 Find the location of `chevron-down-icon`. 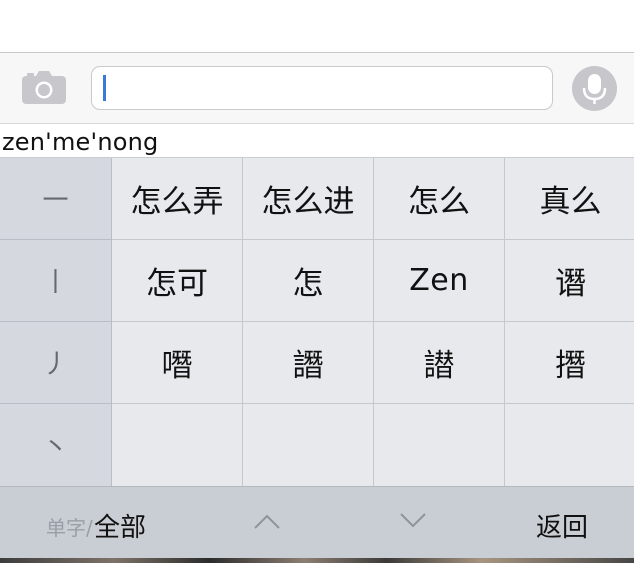

chevron-down-icon is located at coordinates (413, 521).